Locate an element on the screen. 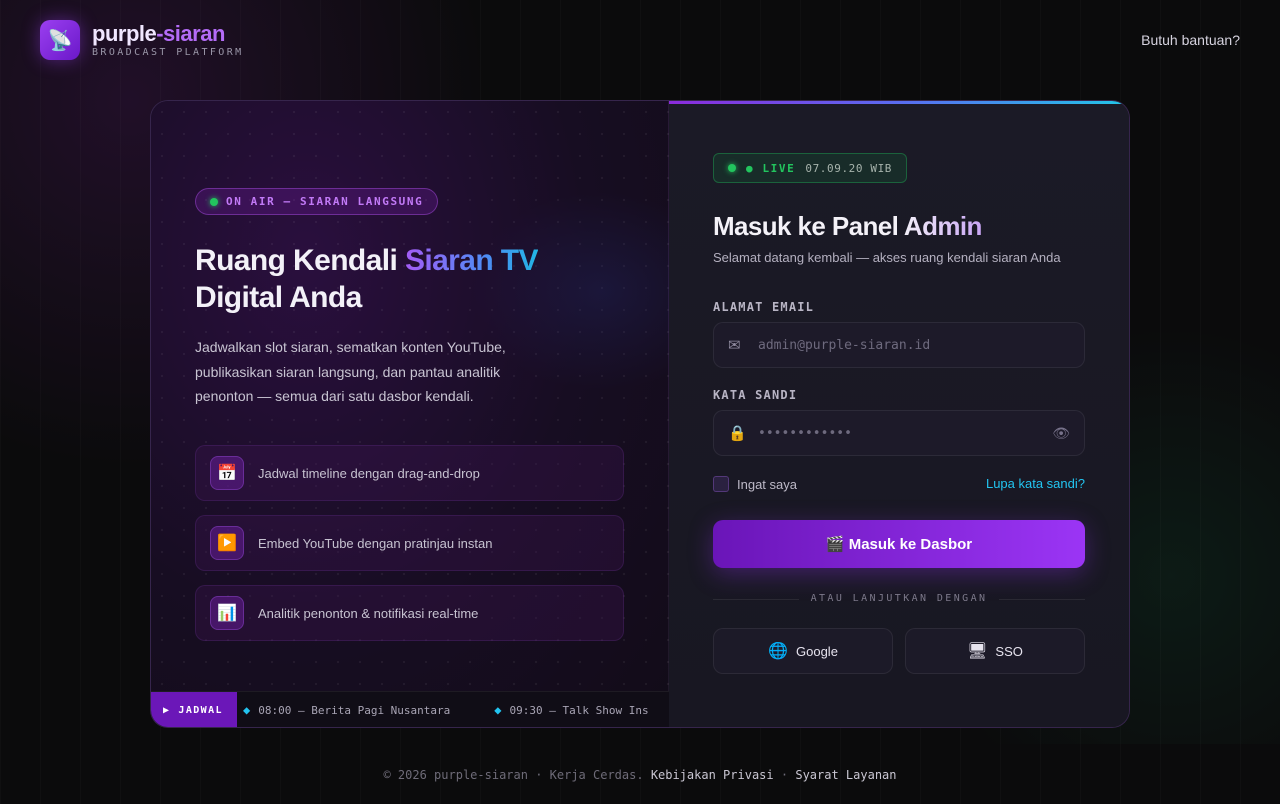 This screenshot has height=804, width=1280. sso-buttons: 🌐 Google 🖥 SSO is located at coordinates (899, 651).